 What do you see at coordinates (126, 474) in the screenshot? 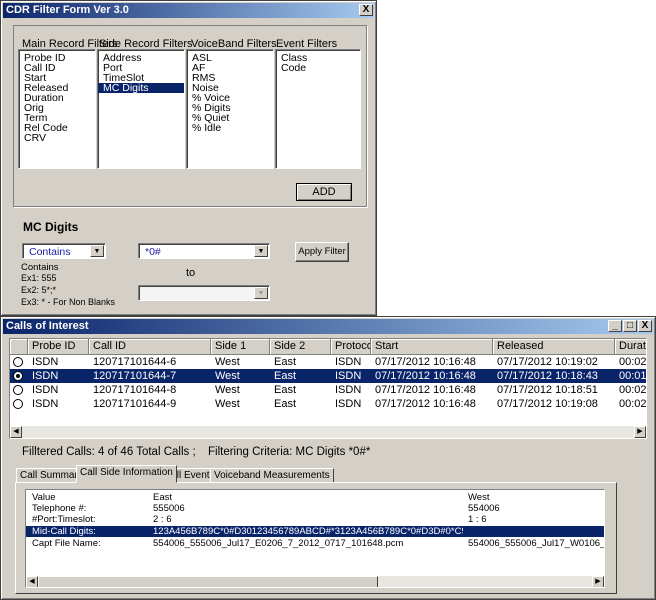
I see `tab-call-side-information: Call Side Information` at bounding box center [126, 474].